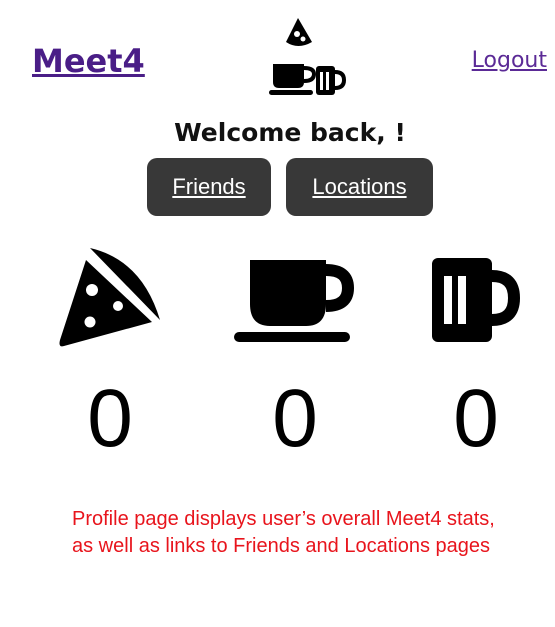  What do you see at coordinates (109, 297) in the screenshot?
I see `pizza-slice-icon` at bounding box center [109, 297].